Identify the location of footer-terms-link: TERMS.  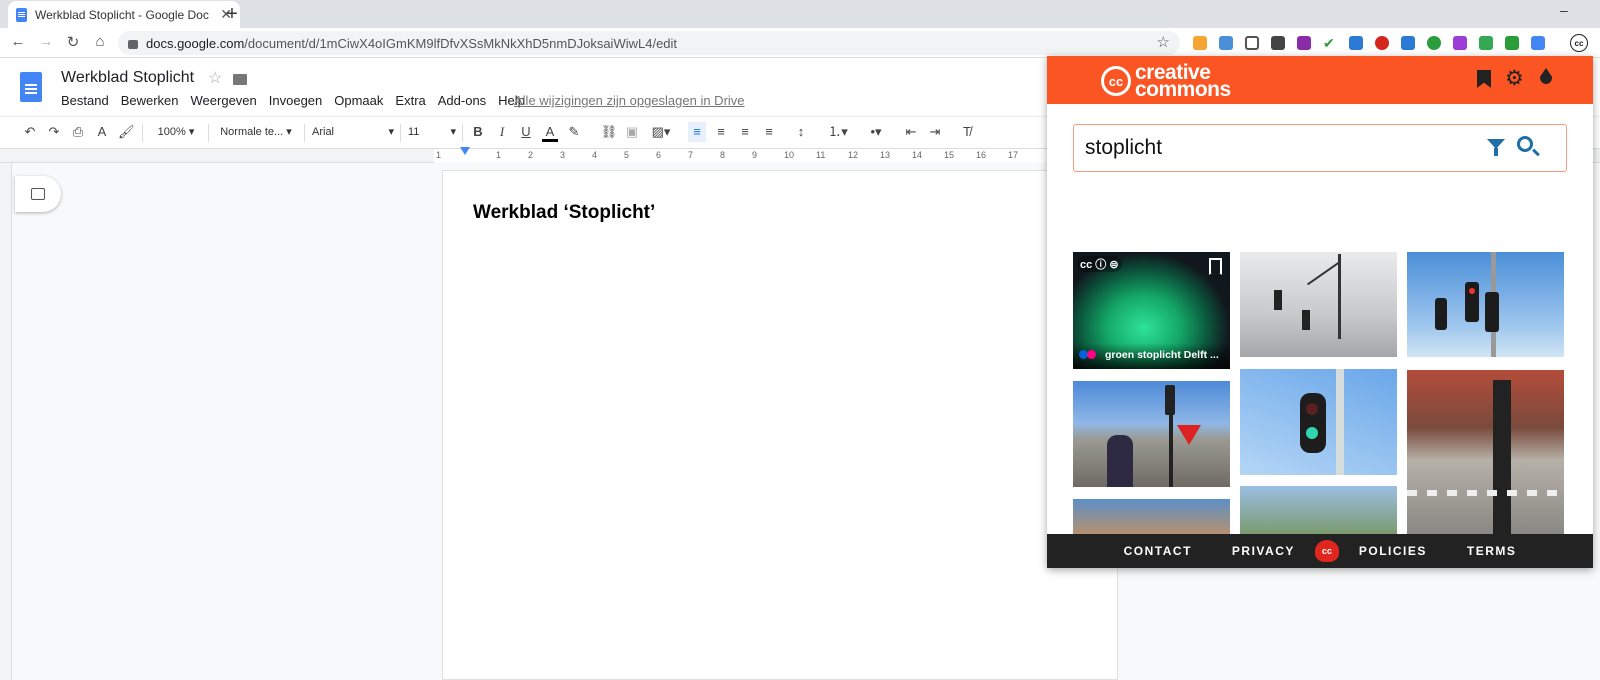
(1492, 551).